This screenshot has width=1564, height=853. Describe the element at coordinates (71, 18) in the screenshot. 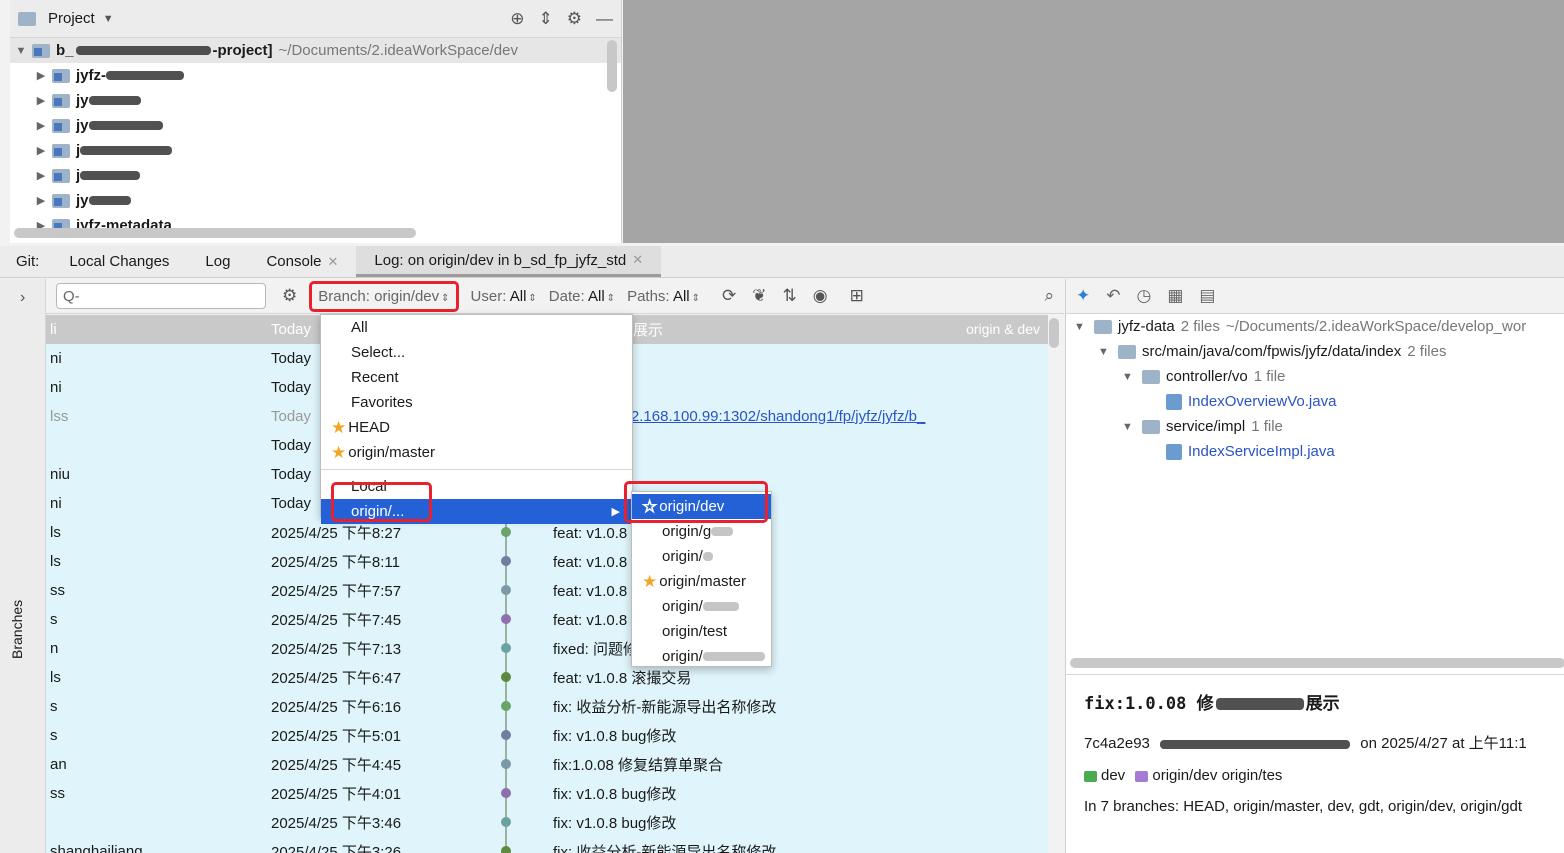

I see `project-title: Project` at that location.